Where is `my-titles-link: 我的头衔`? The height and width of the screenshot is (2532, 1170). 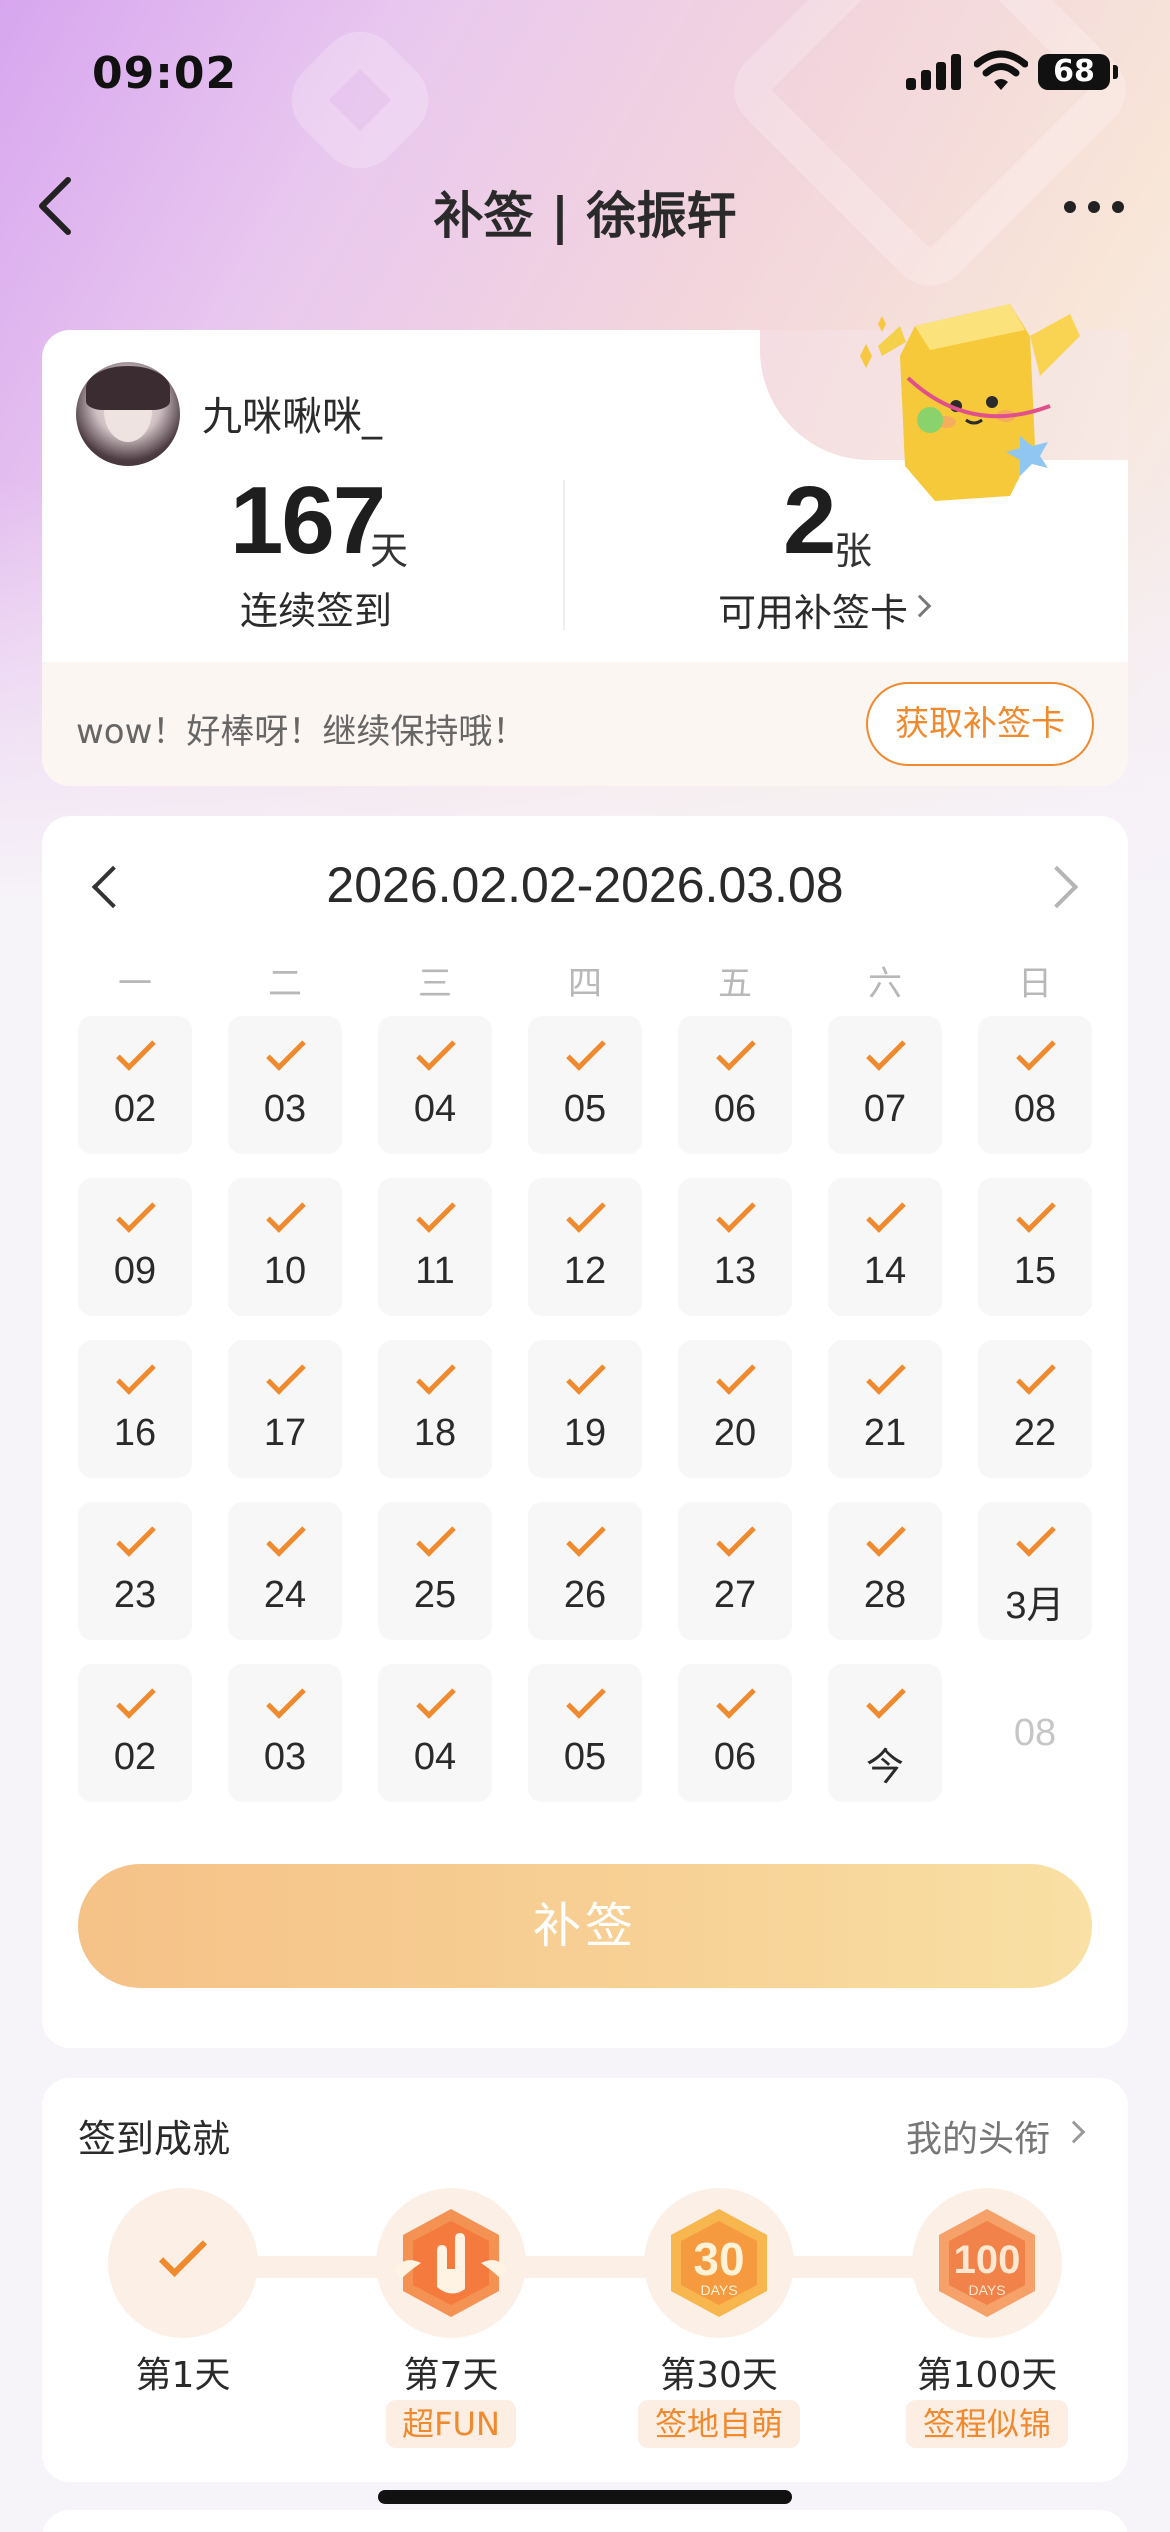 my-titles-link: 我的头衔 is located at coordinates (978, 2136).